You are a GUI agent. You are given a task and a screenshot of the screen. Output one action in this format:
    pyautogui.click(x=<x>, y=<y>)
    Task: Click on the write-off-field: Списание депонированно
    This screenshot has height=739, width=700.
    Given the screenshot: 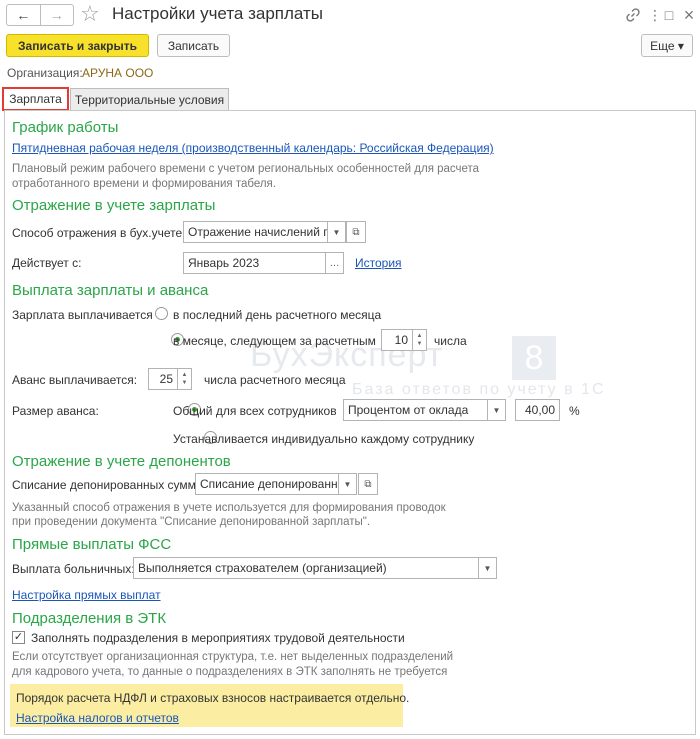 What is the action you would take?
    pyautogui.click(x=267, y=484)
    